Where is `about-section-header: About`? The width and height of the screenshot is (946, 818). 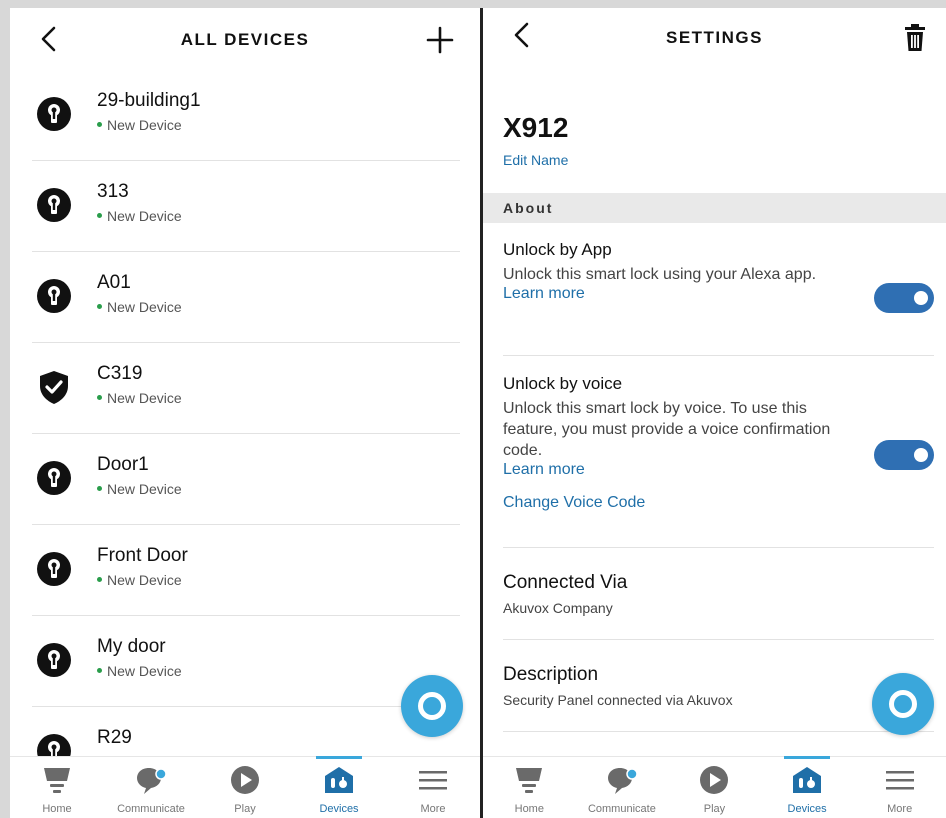 about-section-header: About is located at coordinates (714, 208).